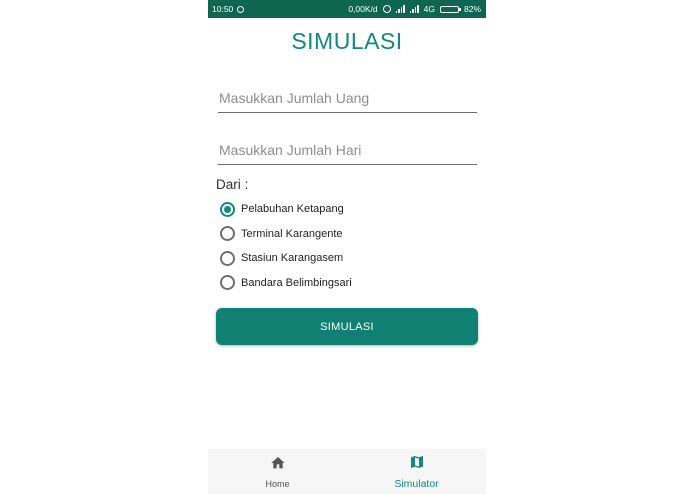  I want to click on radio-label: Stasiun Karangasem, so click(292, 258).